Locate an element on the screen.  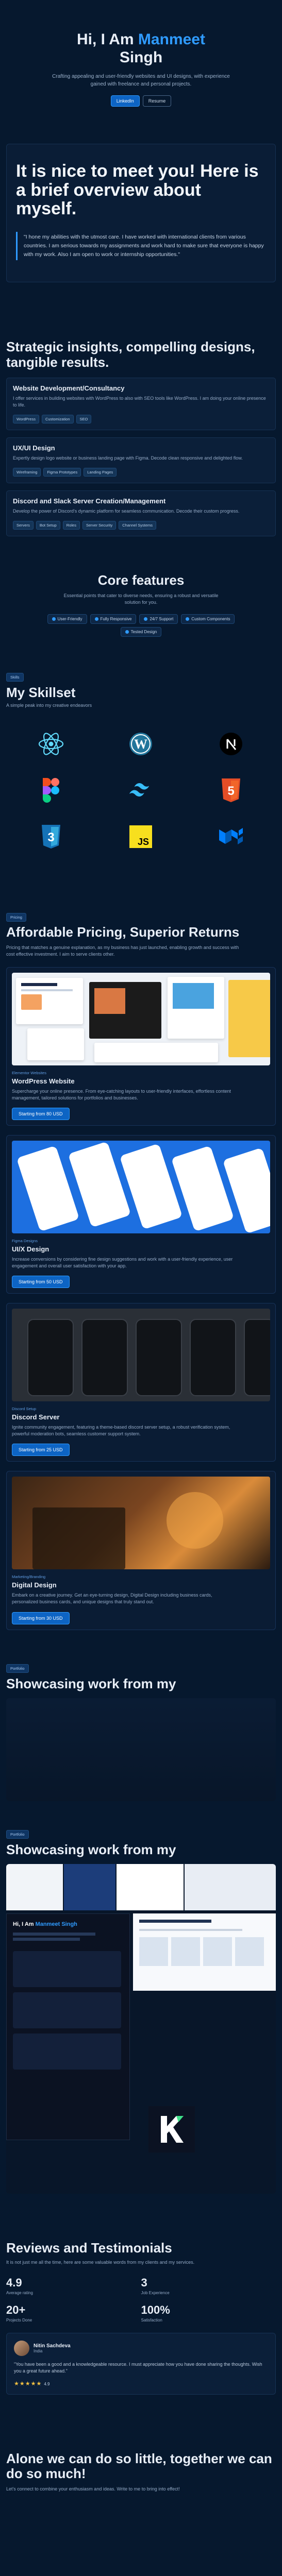
brand-logo-icon is located at coordinates (172, 2129).